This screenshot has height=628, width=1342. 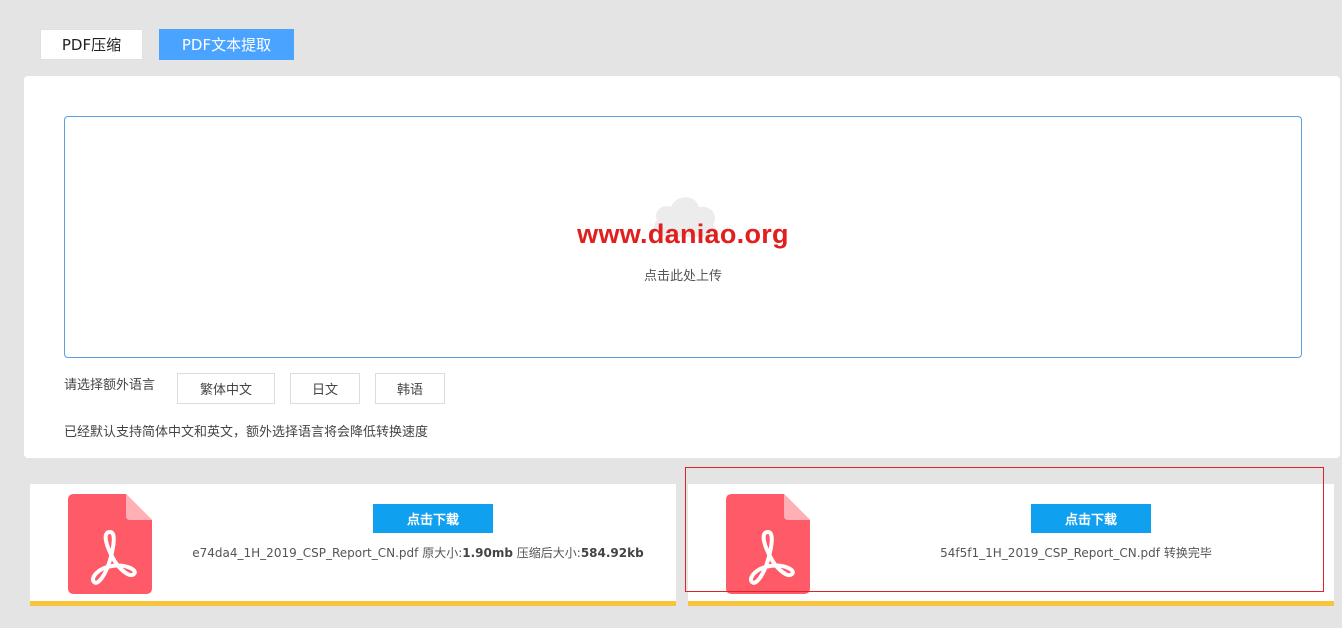 What do you see at coordinates (246, 432) in the screenshot?
I see `language-note: 已经默认支持简体中文和英文，额外选择语言将会降低转换速度` at bounding box center [246, 432].